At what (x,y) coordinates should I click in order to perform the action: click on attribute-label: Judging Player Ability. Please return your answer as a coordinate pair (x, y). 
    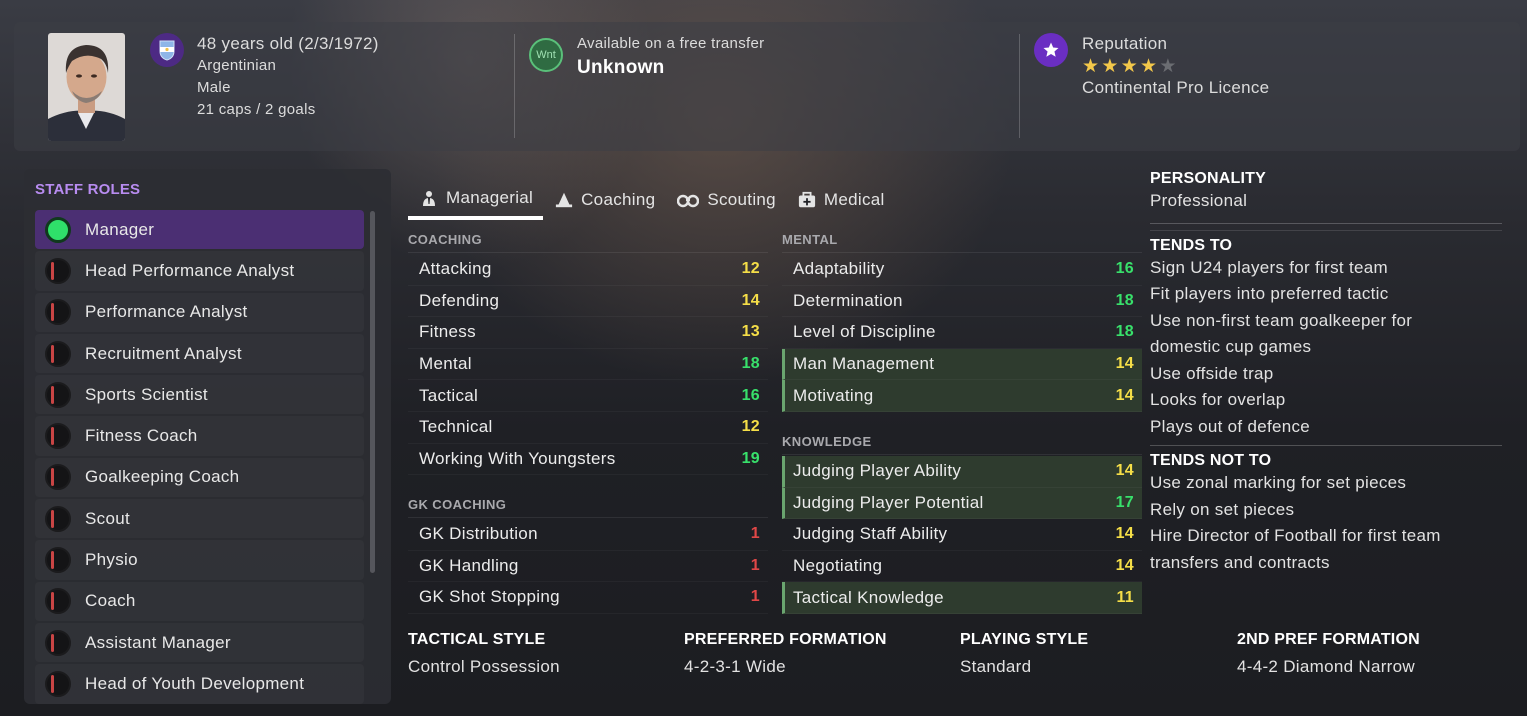
    Looking at the image, I should click on (877, 471).